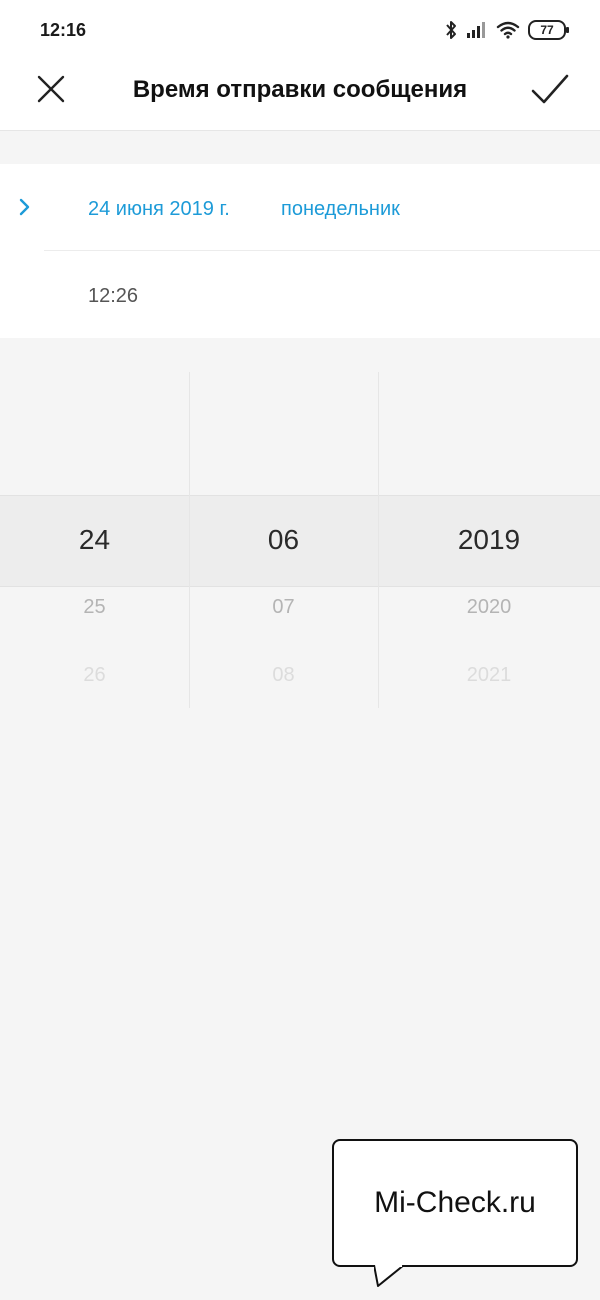 The width and height of the screenshot is (600, 1300). What do you see at coordinates (300, 30) in the screenshot?
I see `status-bar: 12:16 77` at bounding box center [300, 30].